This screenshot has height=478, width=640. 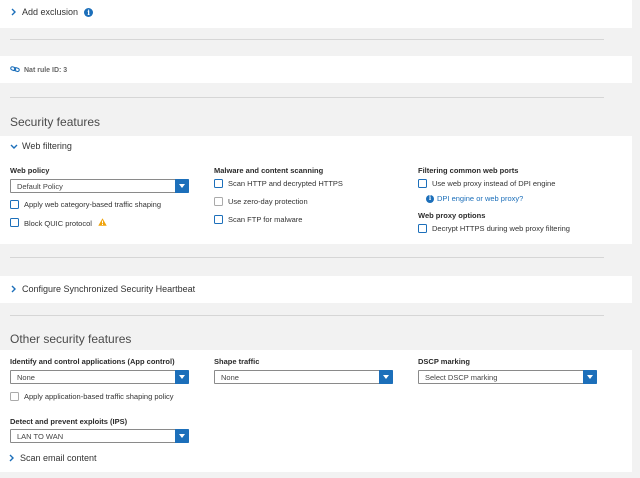 What do you see at coordinates (507, 377) in the screenshot?
I see `dscp-select: Select DSCP marking` at bounding box center [507, 377].